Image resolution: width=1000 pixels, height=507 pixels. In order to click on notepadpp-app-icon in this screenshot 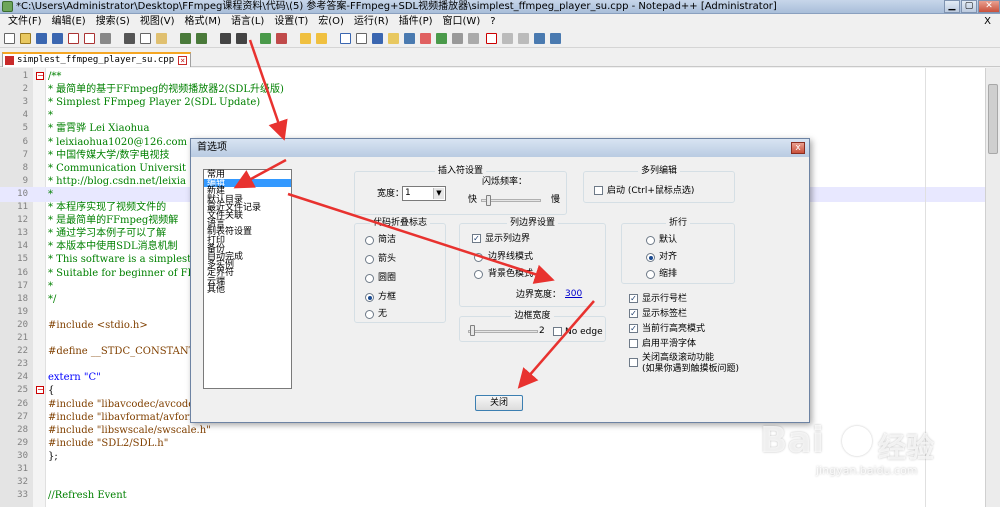, I will do `click(7, 6)`.